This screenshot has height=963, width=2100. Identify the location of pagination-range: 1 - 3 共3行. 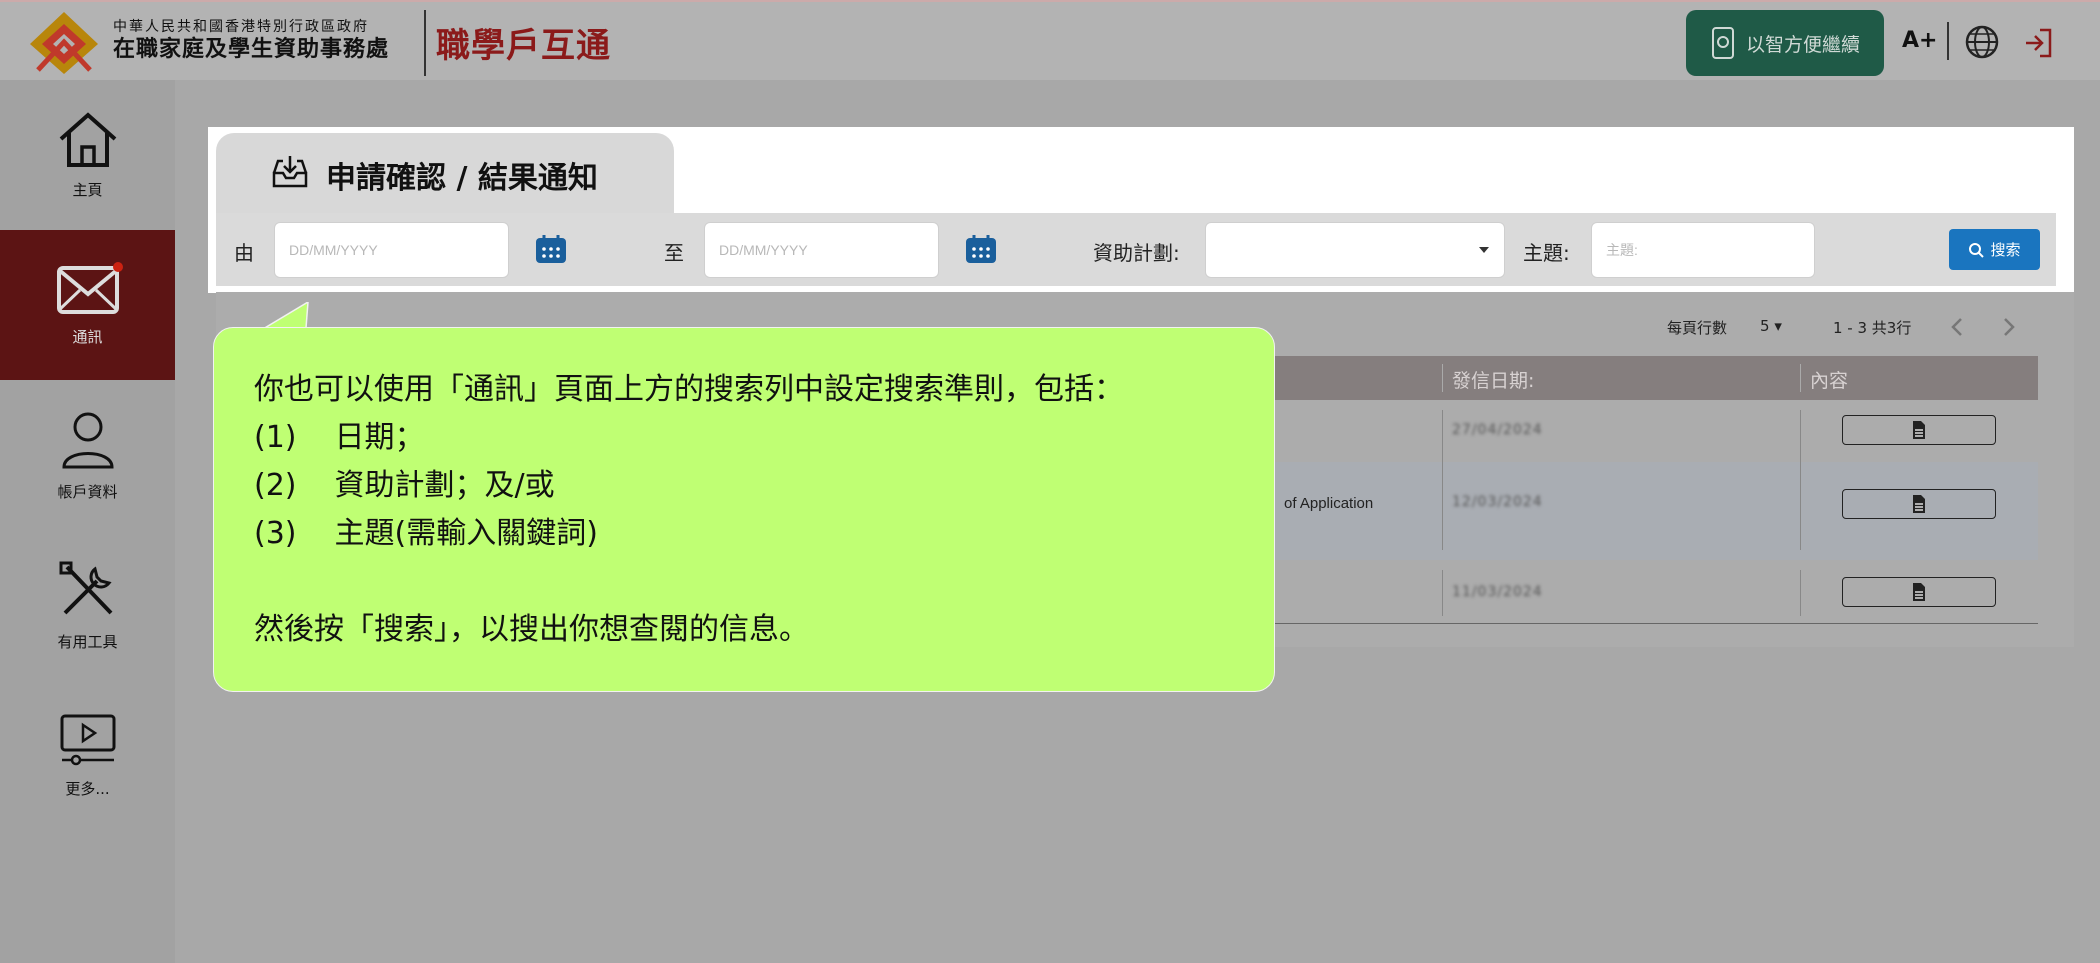
(1872, 328).